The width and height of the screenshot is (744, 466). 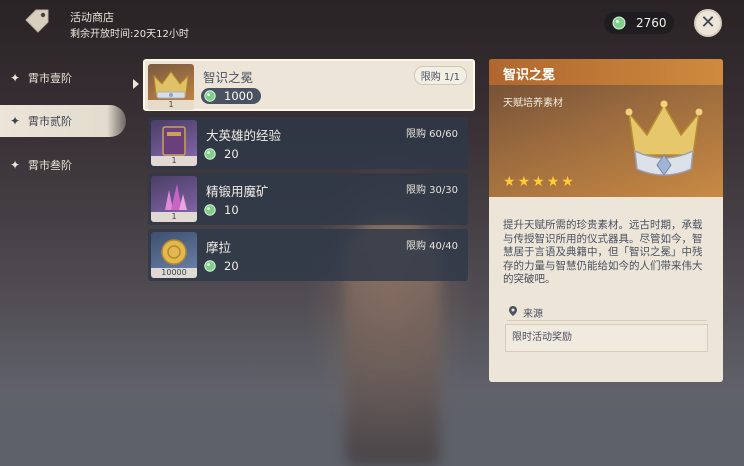 What do you see at coordinates (308, 255) in the screenshot?
I see `shop-item-mora: 10000 摩拉 限购 40/40 20` at bounding box center [308, 255].